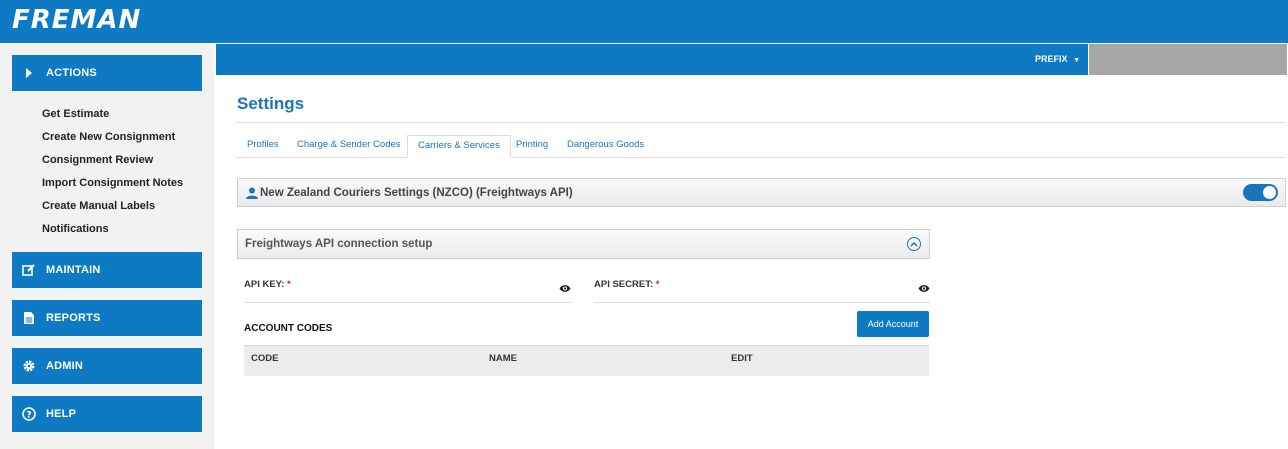 The width and height of the screenshot is (1288, 449). I want to click on submenu-get-estimate: Get Estimate, so click(112, 117).